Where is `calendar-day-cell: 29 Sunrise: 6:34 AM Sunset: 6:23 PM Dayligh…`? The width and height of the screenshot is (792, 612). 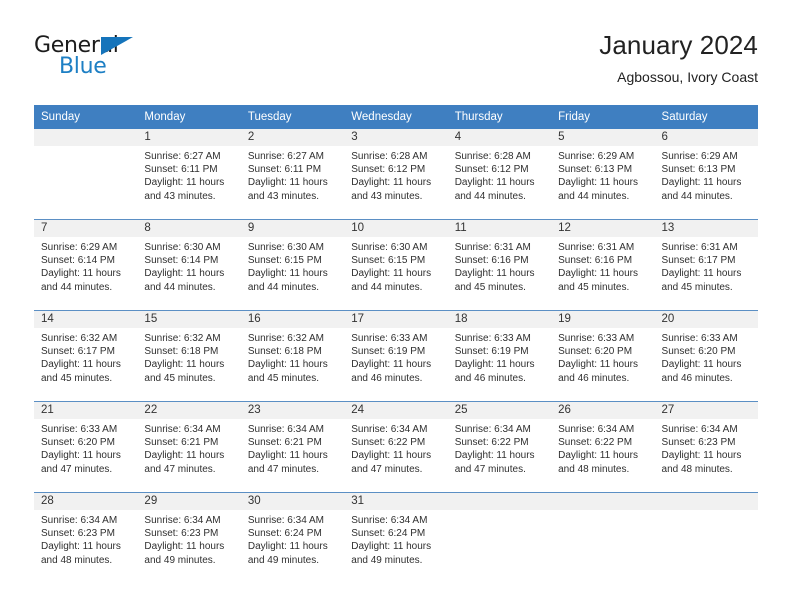 calendar-day-cell: 29 Sunrise: 6:34 AM Sunset: 6:23 PM Dayligh… is located at coordinates (189, 537).